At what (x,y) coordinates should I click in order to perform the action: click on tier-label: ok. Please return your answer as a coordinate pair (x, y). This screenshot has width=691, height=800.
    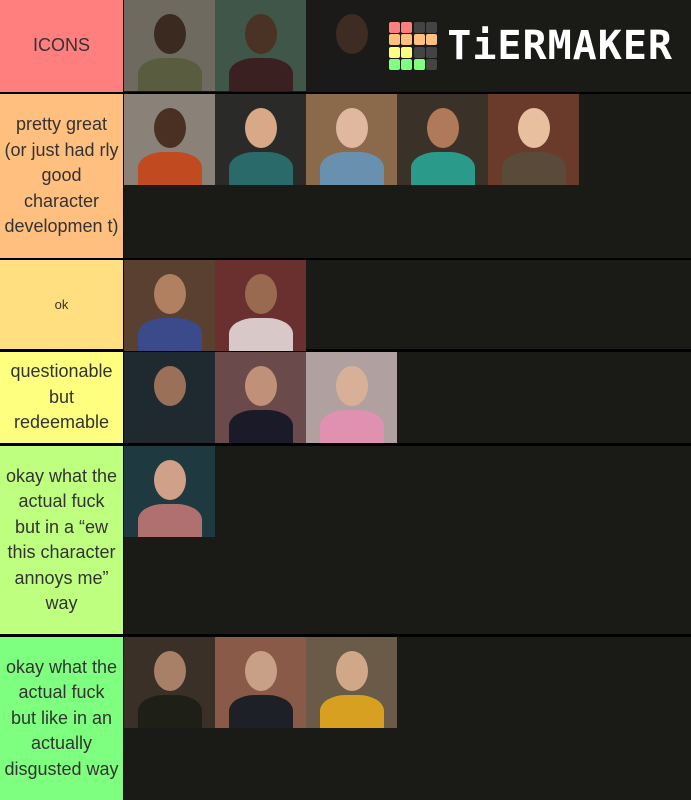
    Looking at the image, I should click on (62, 304).